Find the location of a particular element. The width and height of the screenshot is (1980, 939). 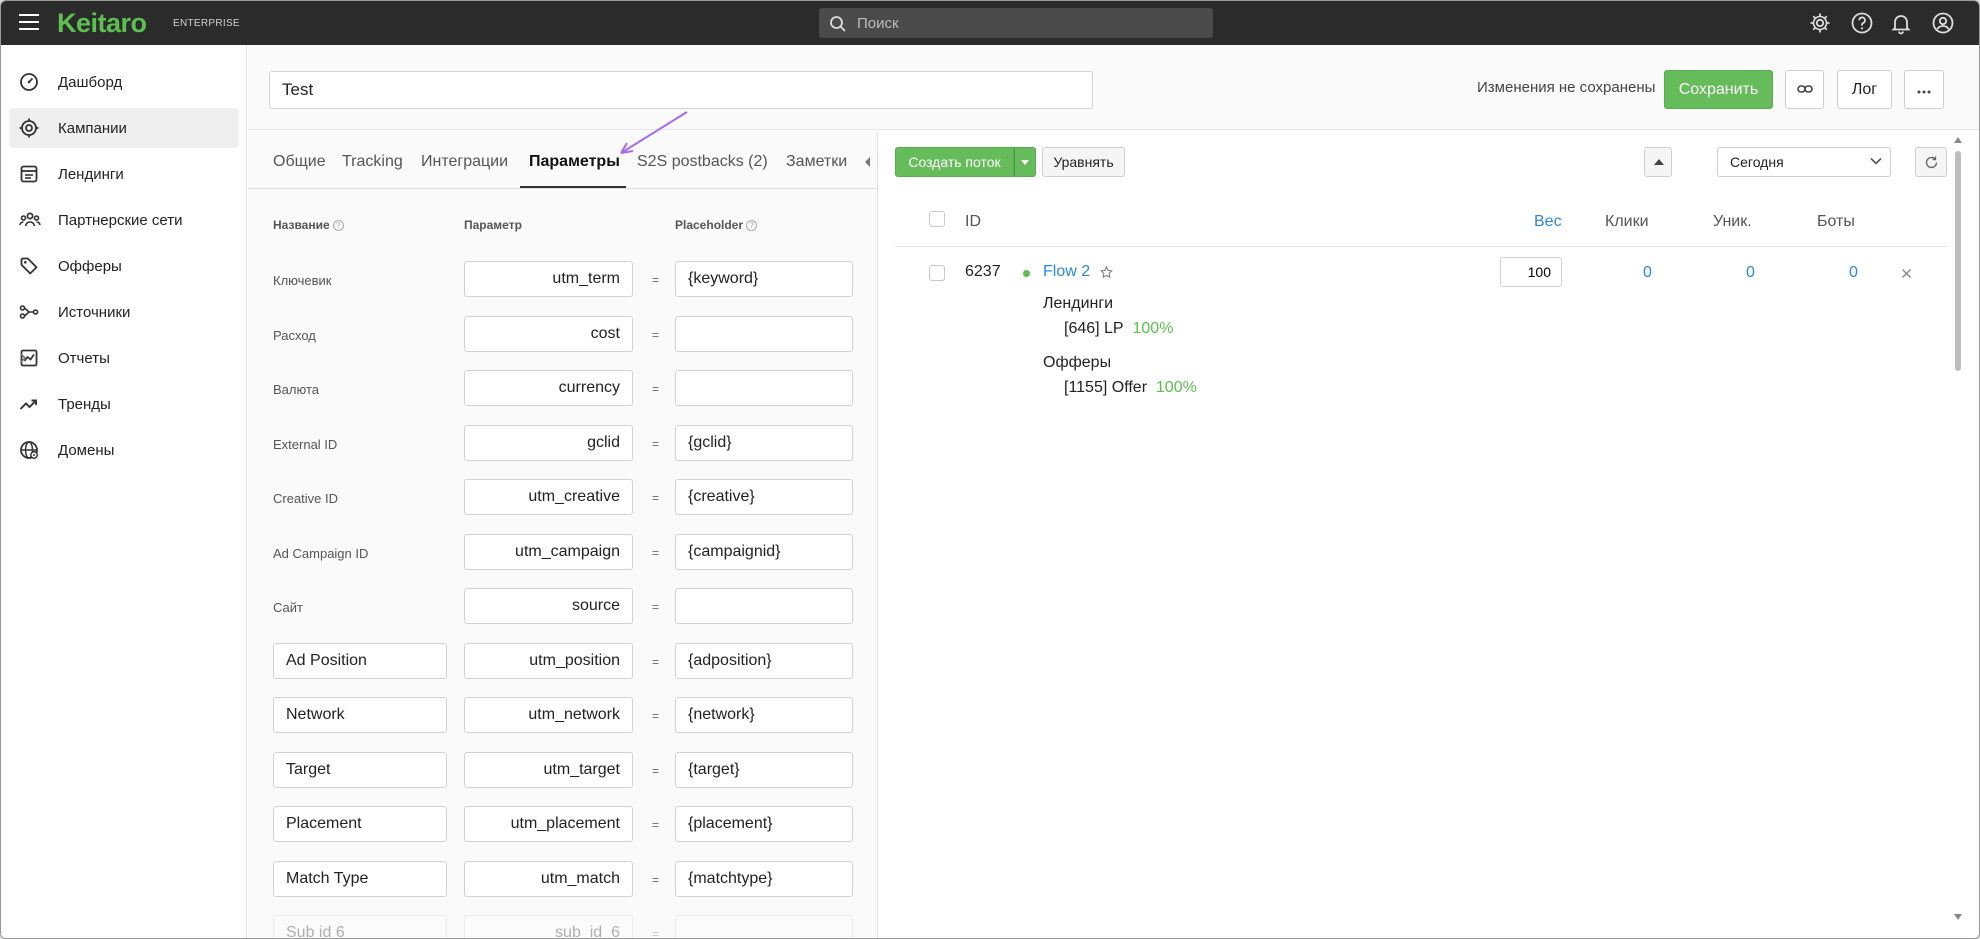

tab-notes: Заметки is located at coordinates (816, 162).